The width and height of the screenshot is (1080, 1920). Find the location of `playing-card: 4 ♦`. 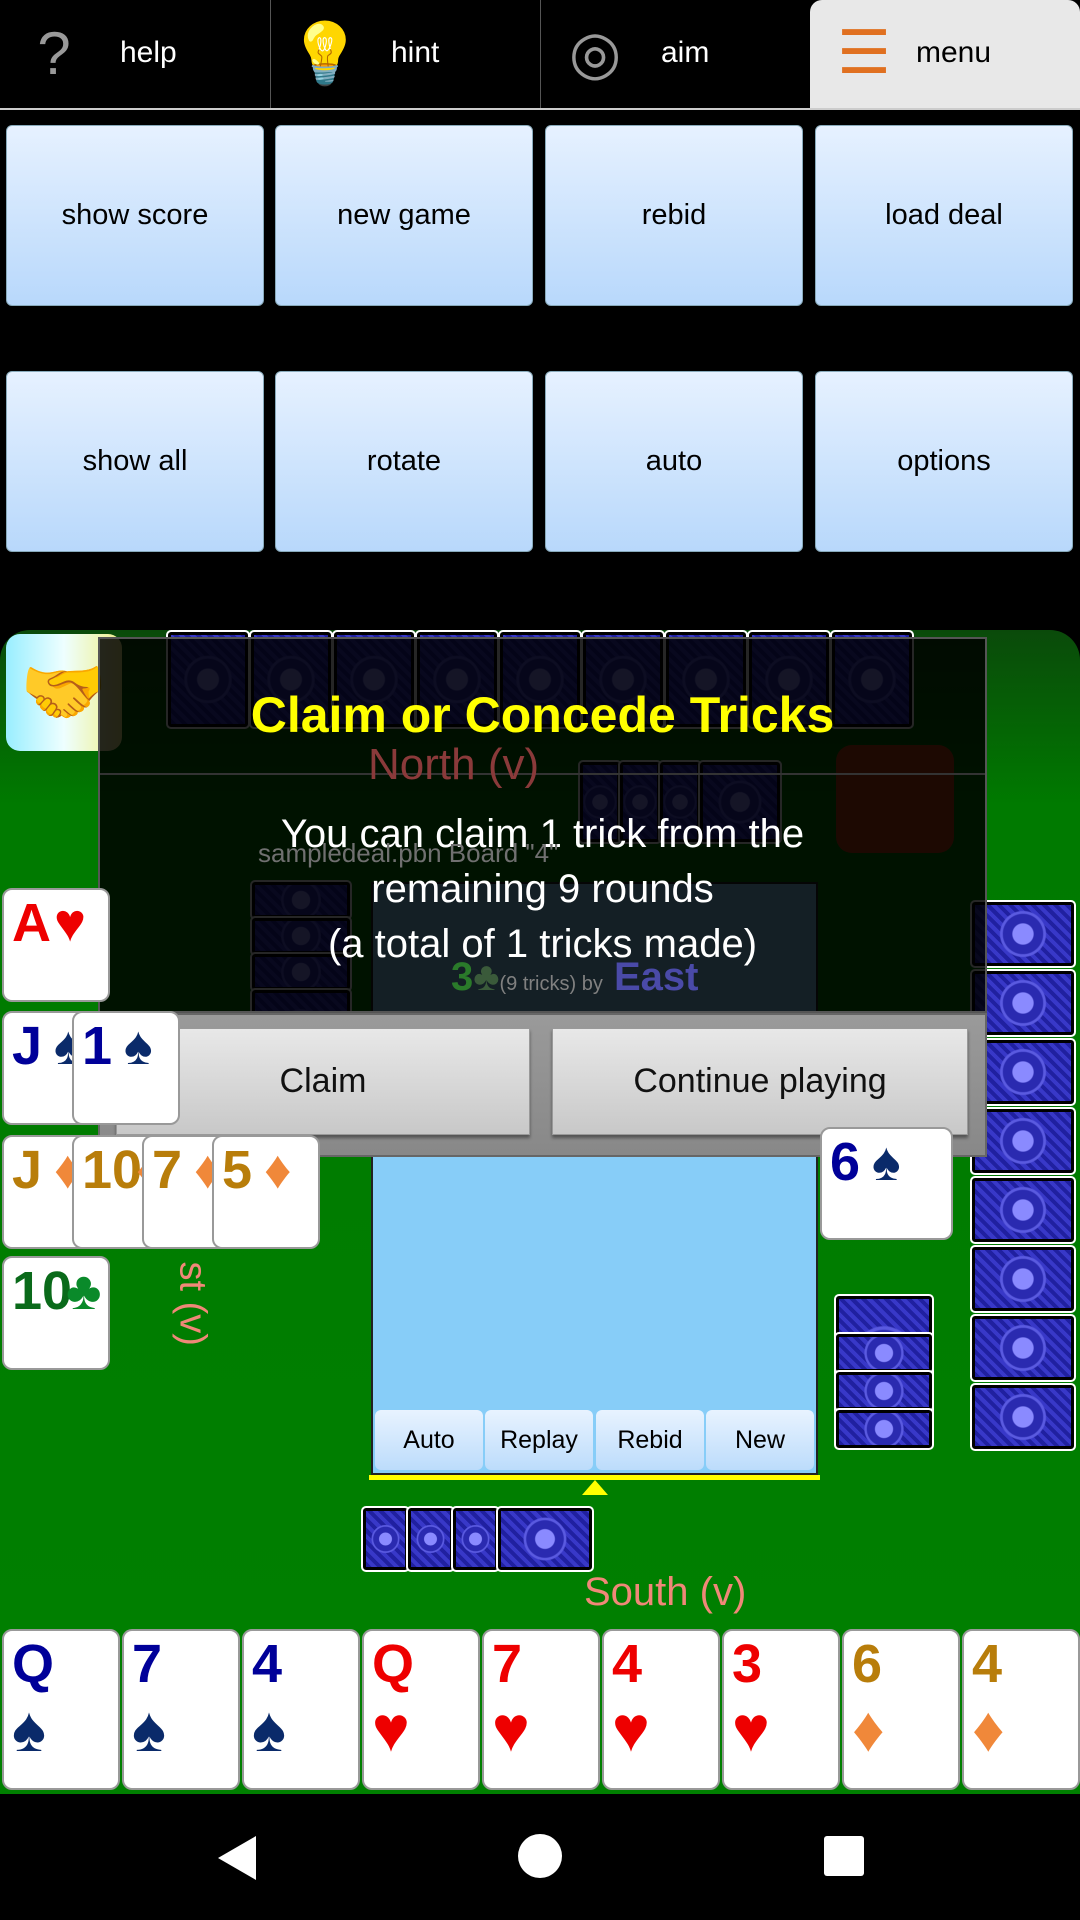

playing-card: 4 ♦ is located at coordinates (1021, 1709).